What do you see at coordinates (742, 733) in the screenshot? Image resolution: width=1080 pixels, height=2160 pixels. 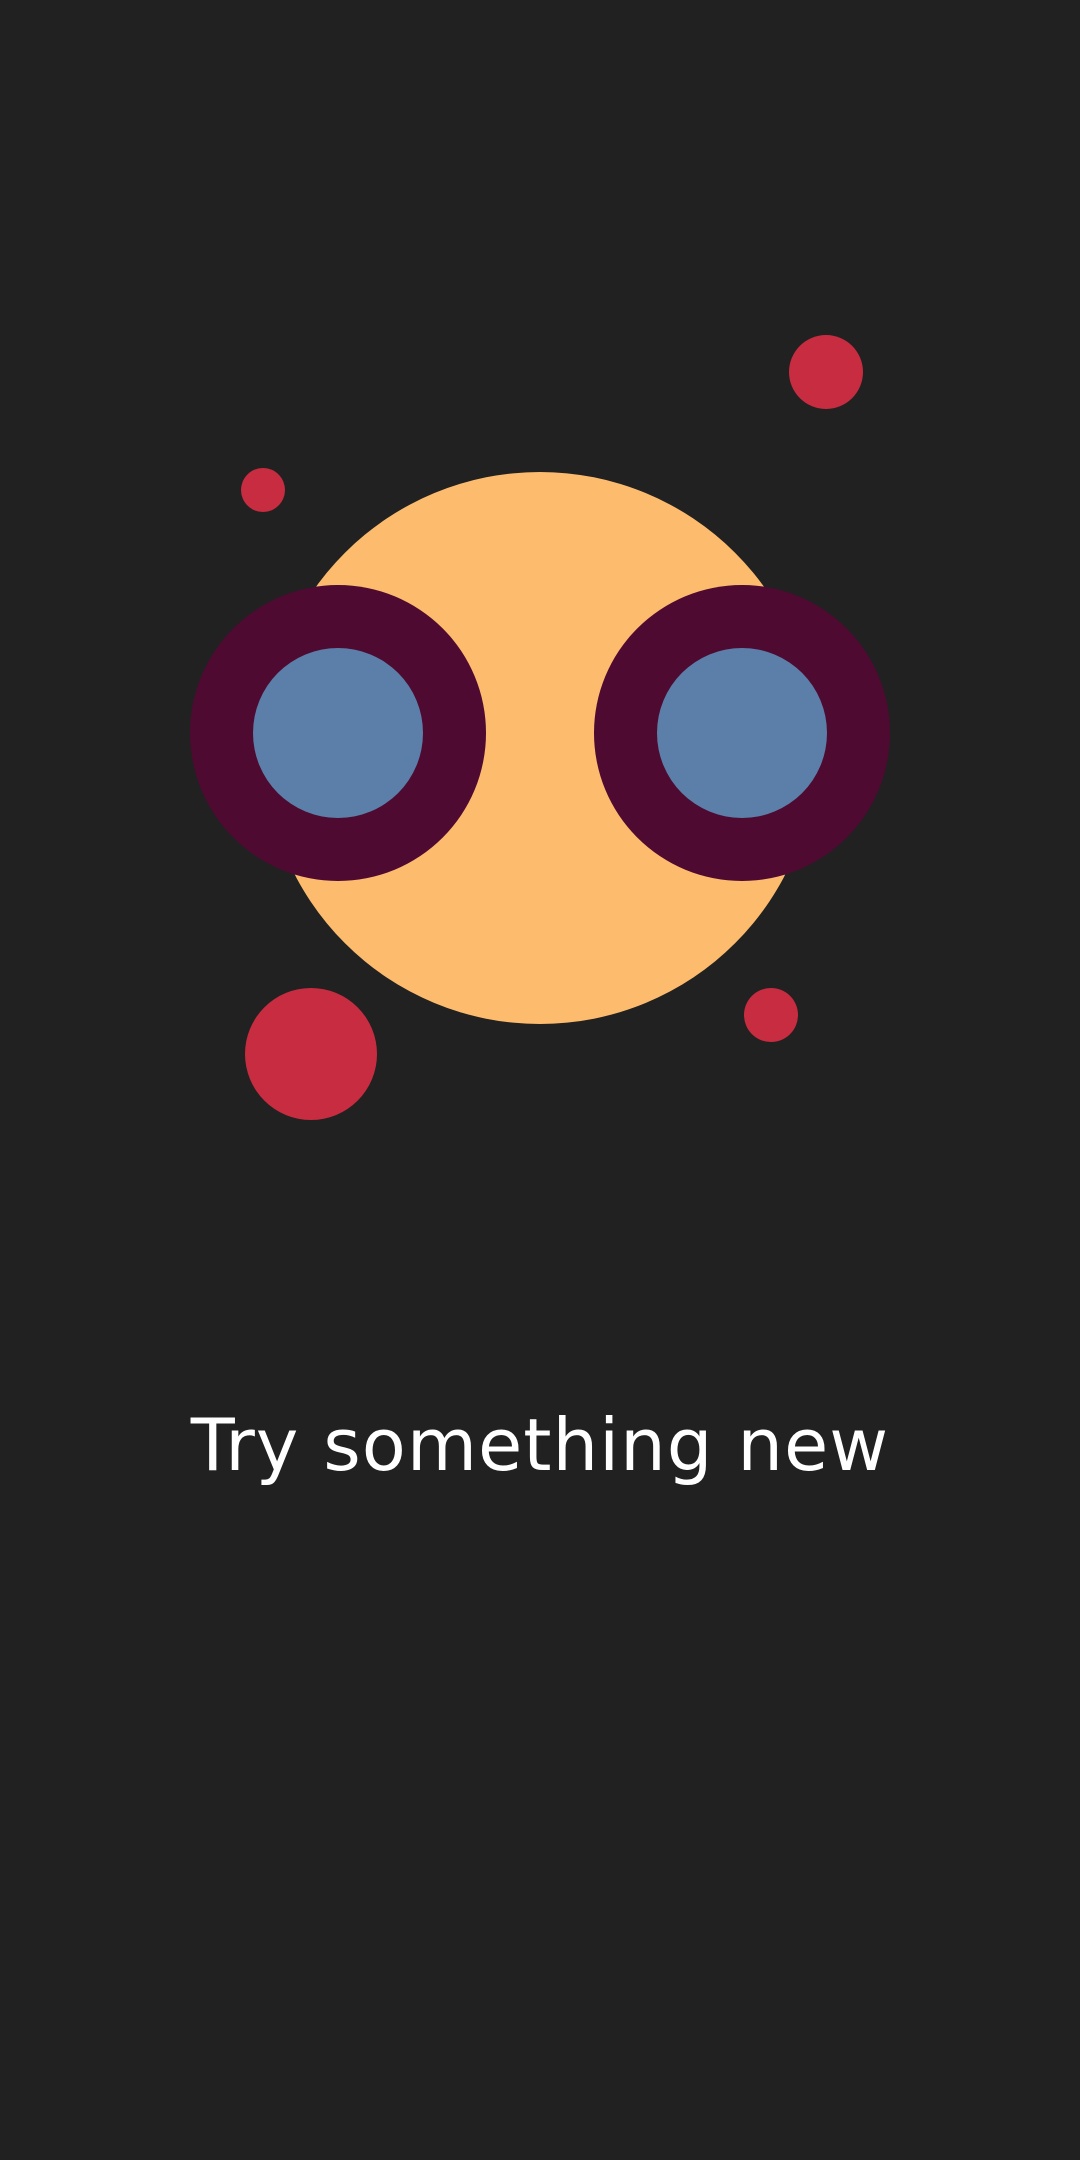 I see `right-eye-lens` at bounding box center [742, 733].